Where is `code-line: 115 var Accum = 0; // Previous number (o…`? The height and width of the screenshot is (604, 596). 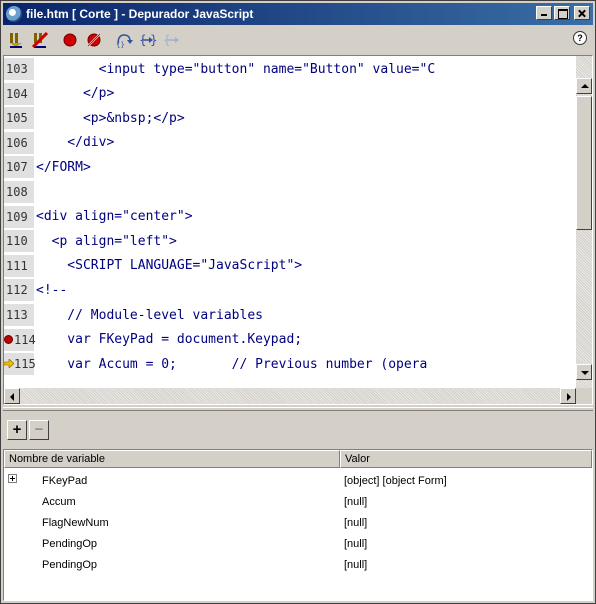
code-line: 115 var Accum = 0; // Previous number (o… is located at coordinates (290, 364).